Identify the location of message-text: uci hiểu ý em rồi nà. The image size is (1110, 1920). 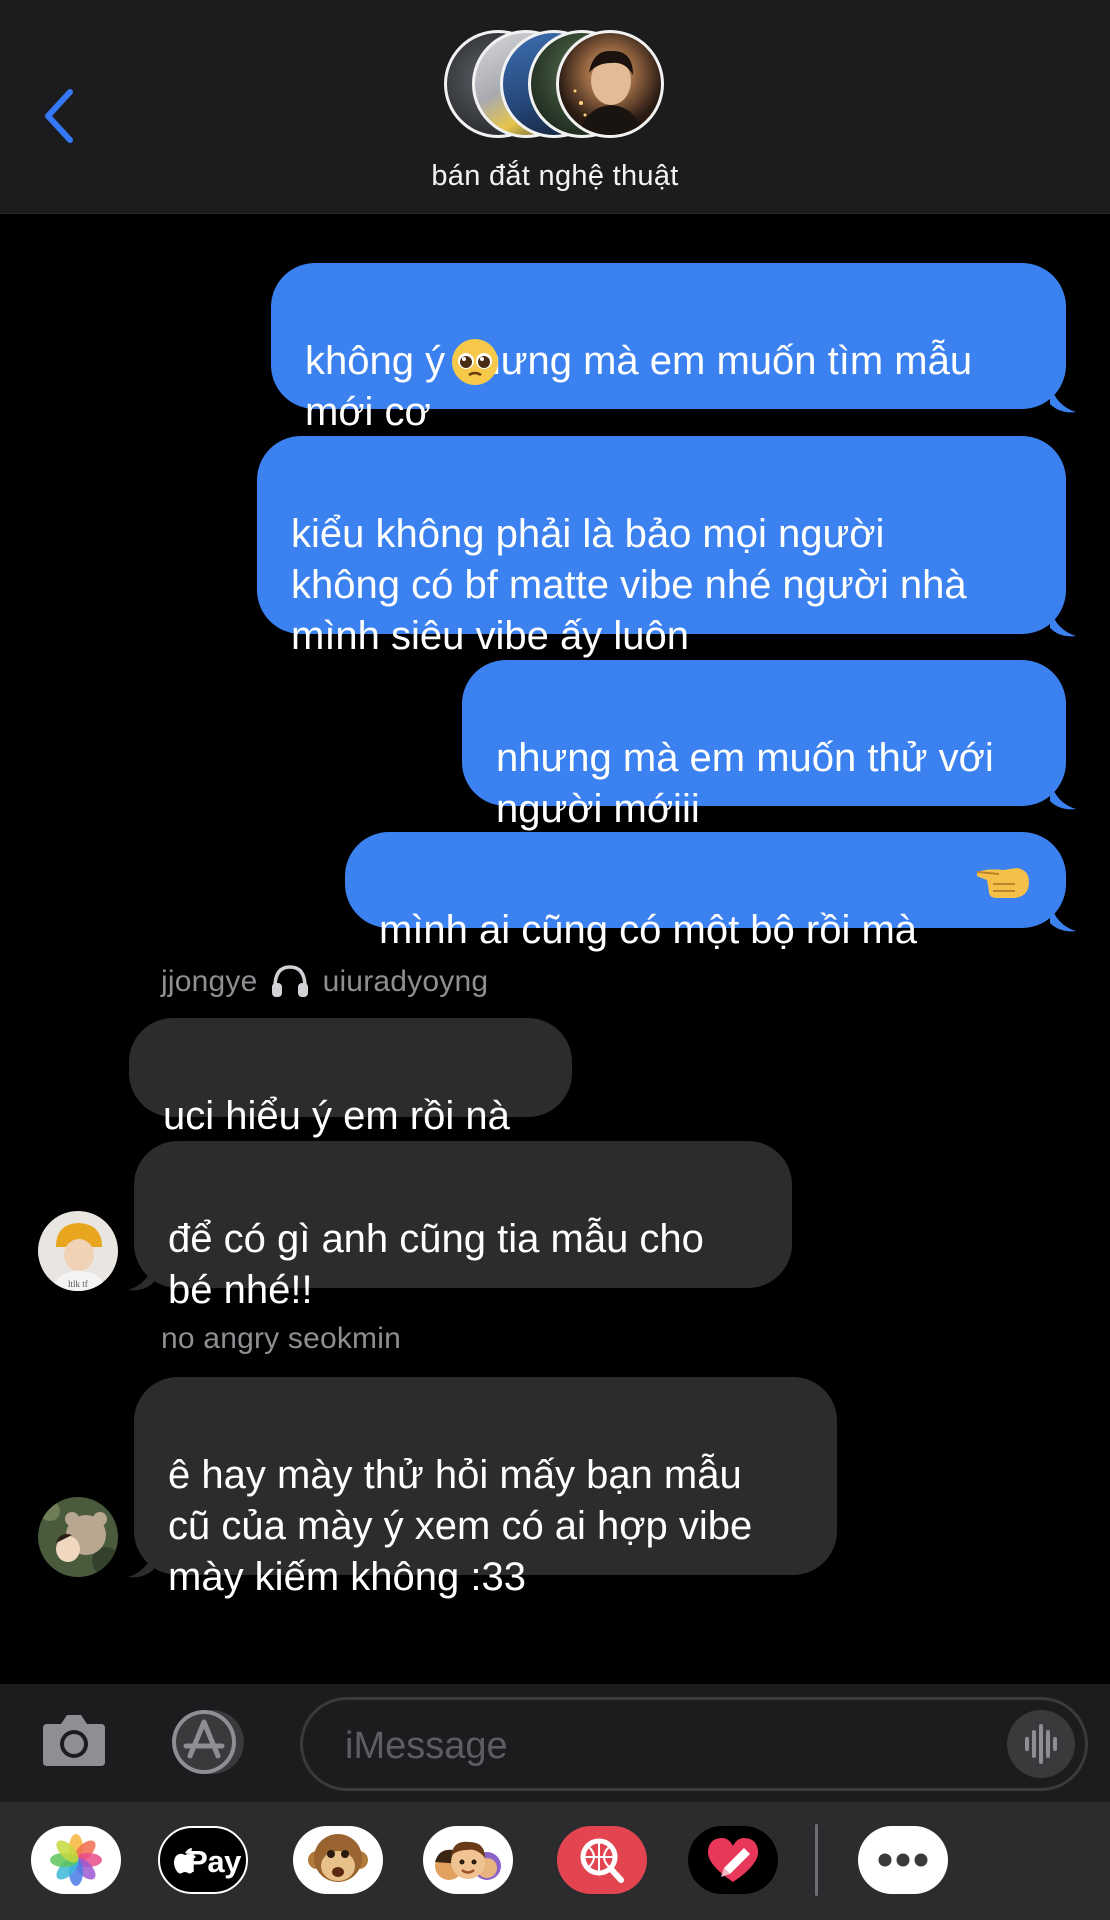
(336, 1116).